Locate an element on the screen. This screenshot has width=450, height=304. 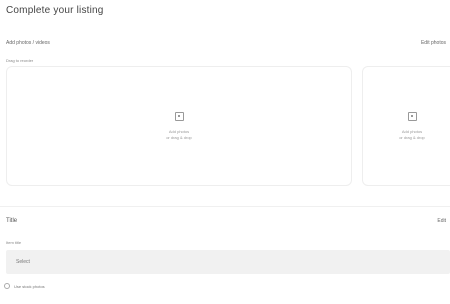
section-divider is located at coordinates (225, 206).